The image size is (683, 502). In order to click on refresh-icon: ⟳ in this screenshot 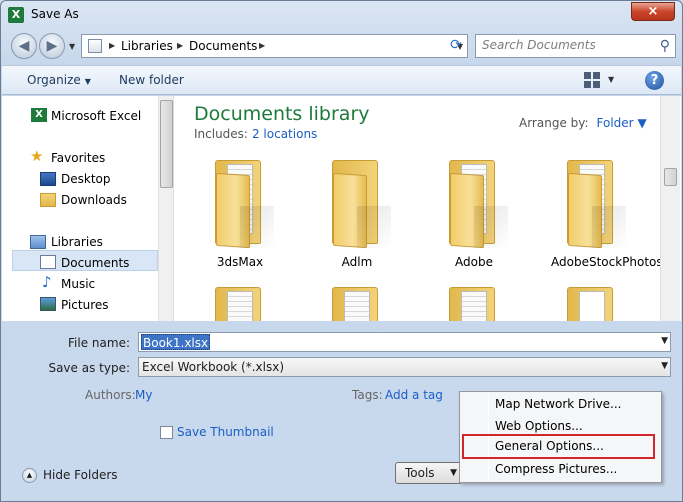, I will do `click(456, 45)`.